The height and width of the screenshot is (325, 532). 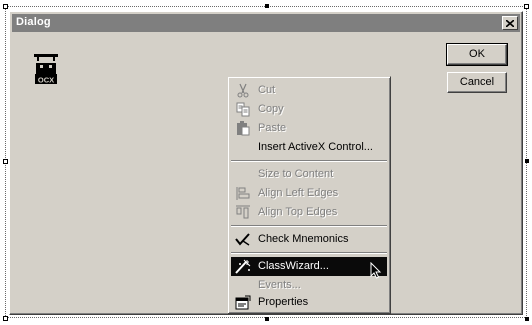 I want to click on resize-handle-top, so click(x=267, y=6).